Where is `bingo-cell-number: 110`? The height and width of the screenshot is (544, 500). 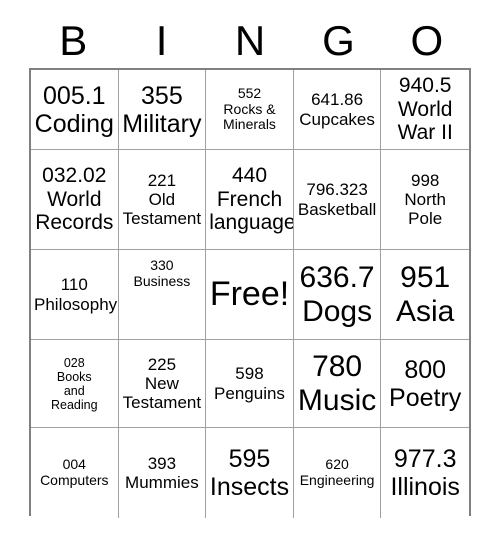
bingo-cell-number: 110 is located at coordinates (74, 285).